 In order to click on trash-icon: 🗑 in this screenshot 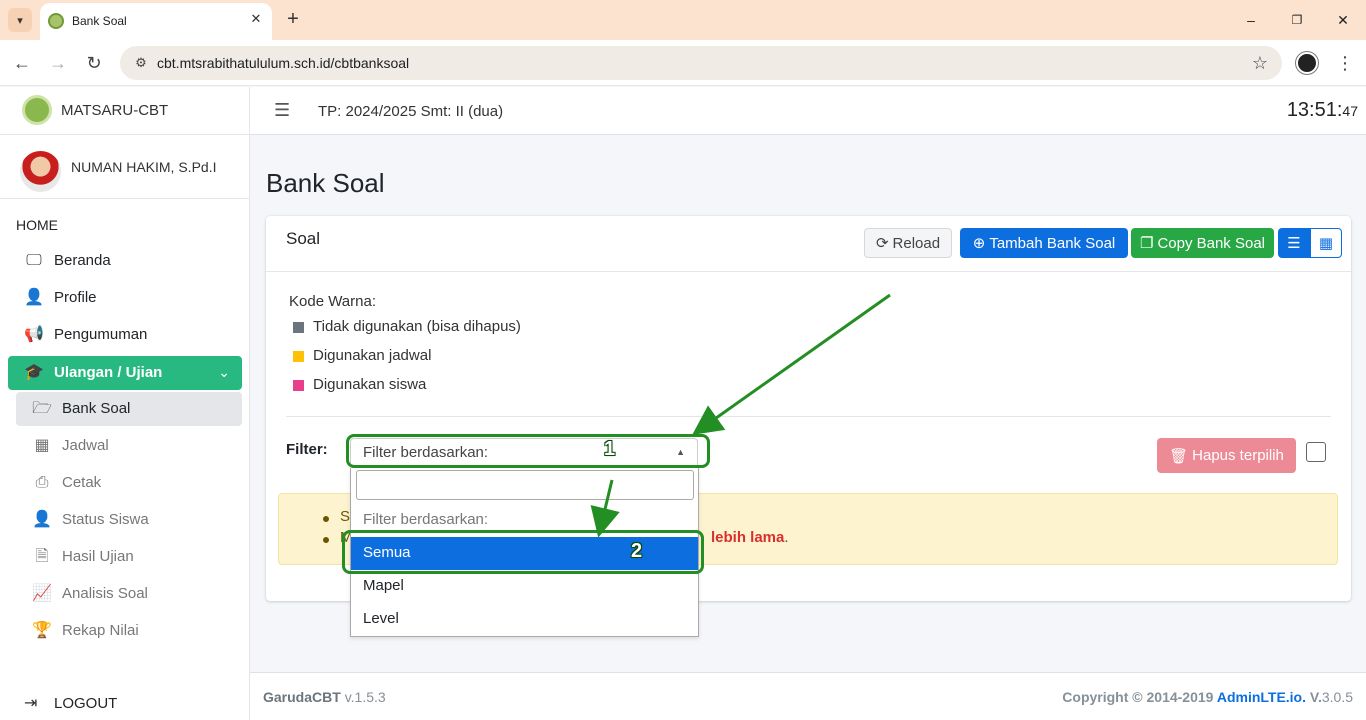, I will do `click(1179, 456)`.